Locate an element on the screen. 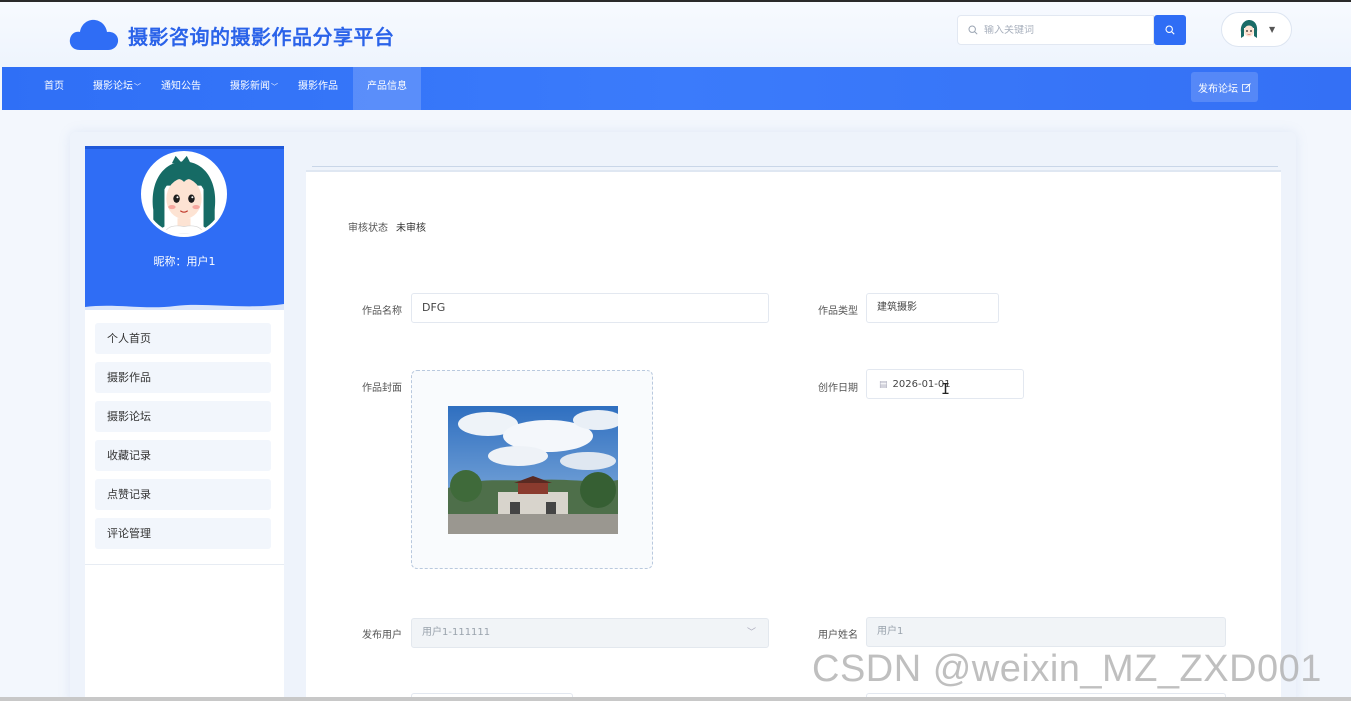 The height and width of the screenshot is (701, 1351). review-status-label: 审核状态 is located at coordinates (368, 228).